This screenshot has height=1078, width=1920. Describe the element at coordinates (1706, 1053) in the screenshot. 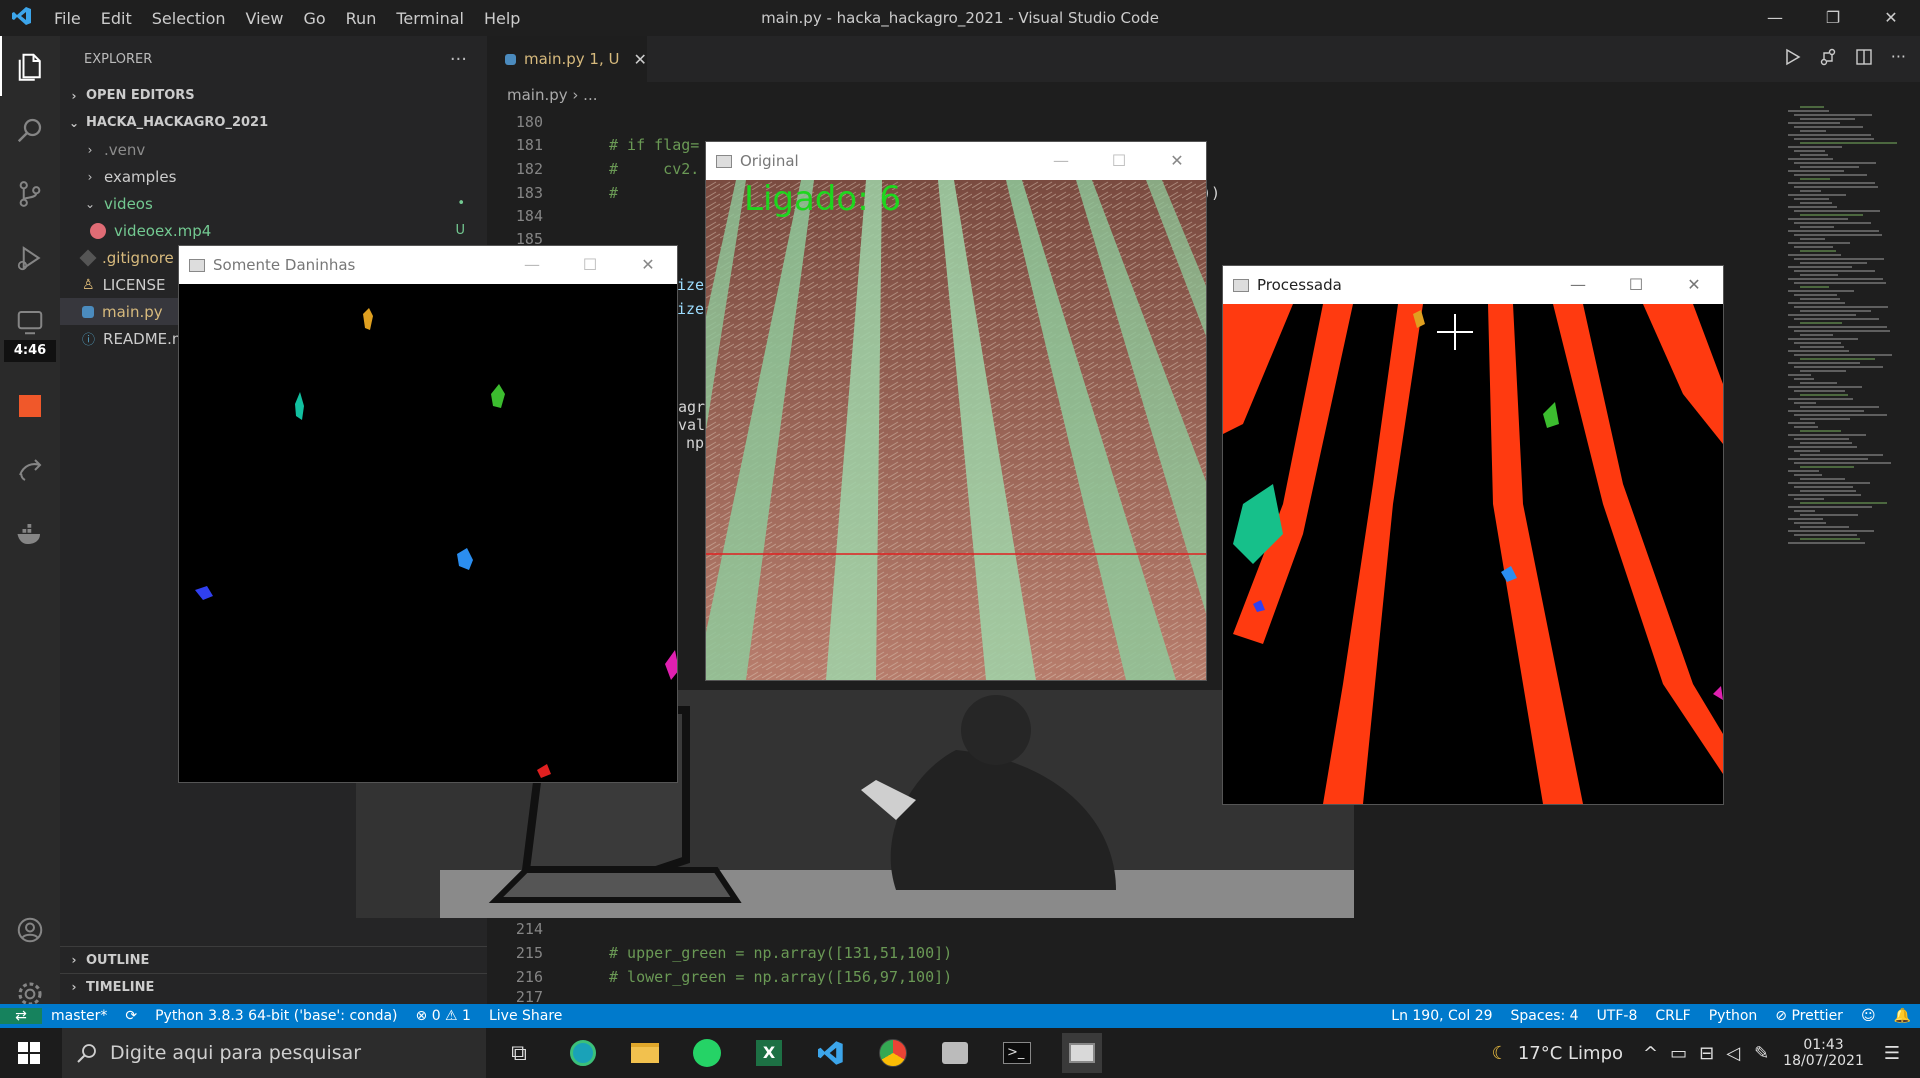

I see `network-icon: ⊟` at that location.